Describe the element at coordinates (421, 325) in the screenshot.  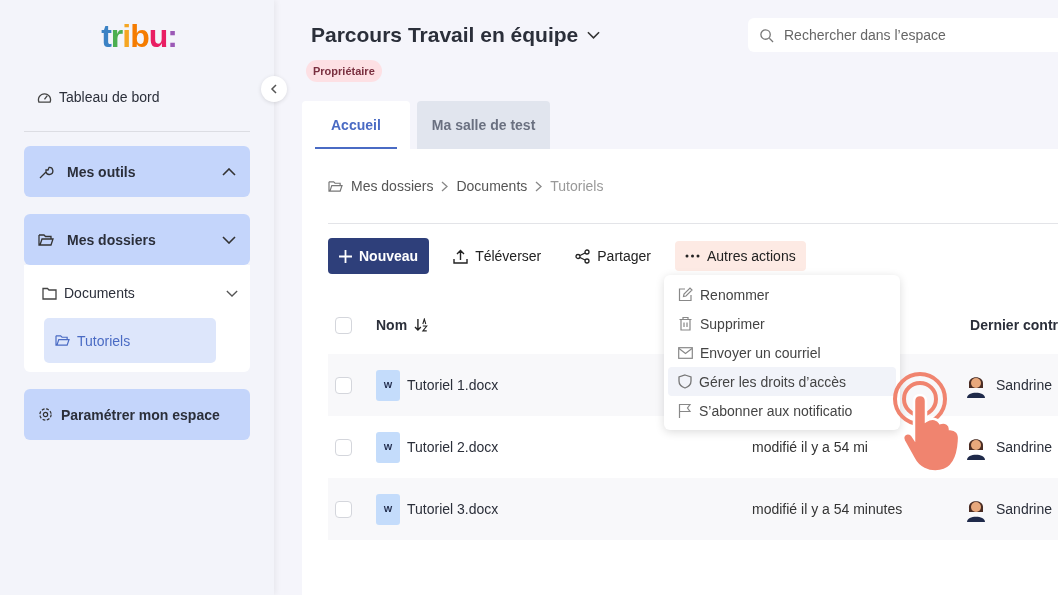
I see `sort-icon` at that location.